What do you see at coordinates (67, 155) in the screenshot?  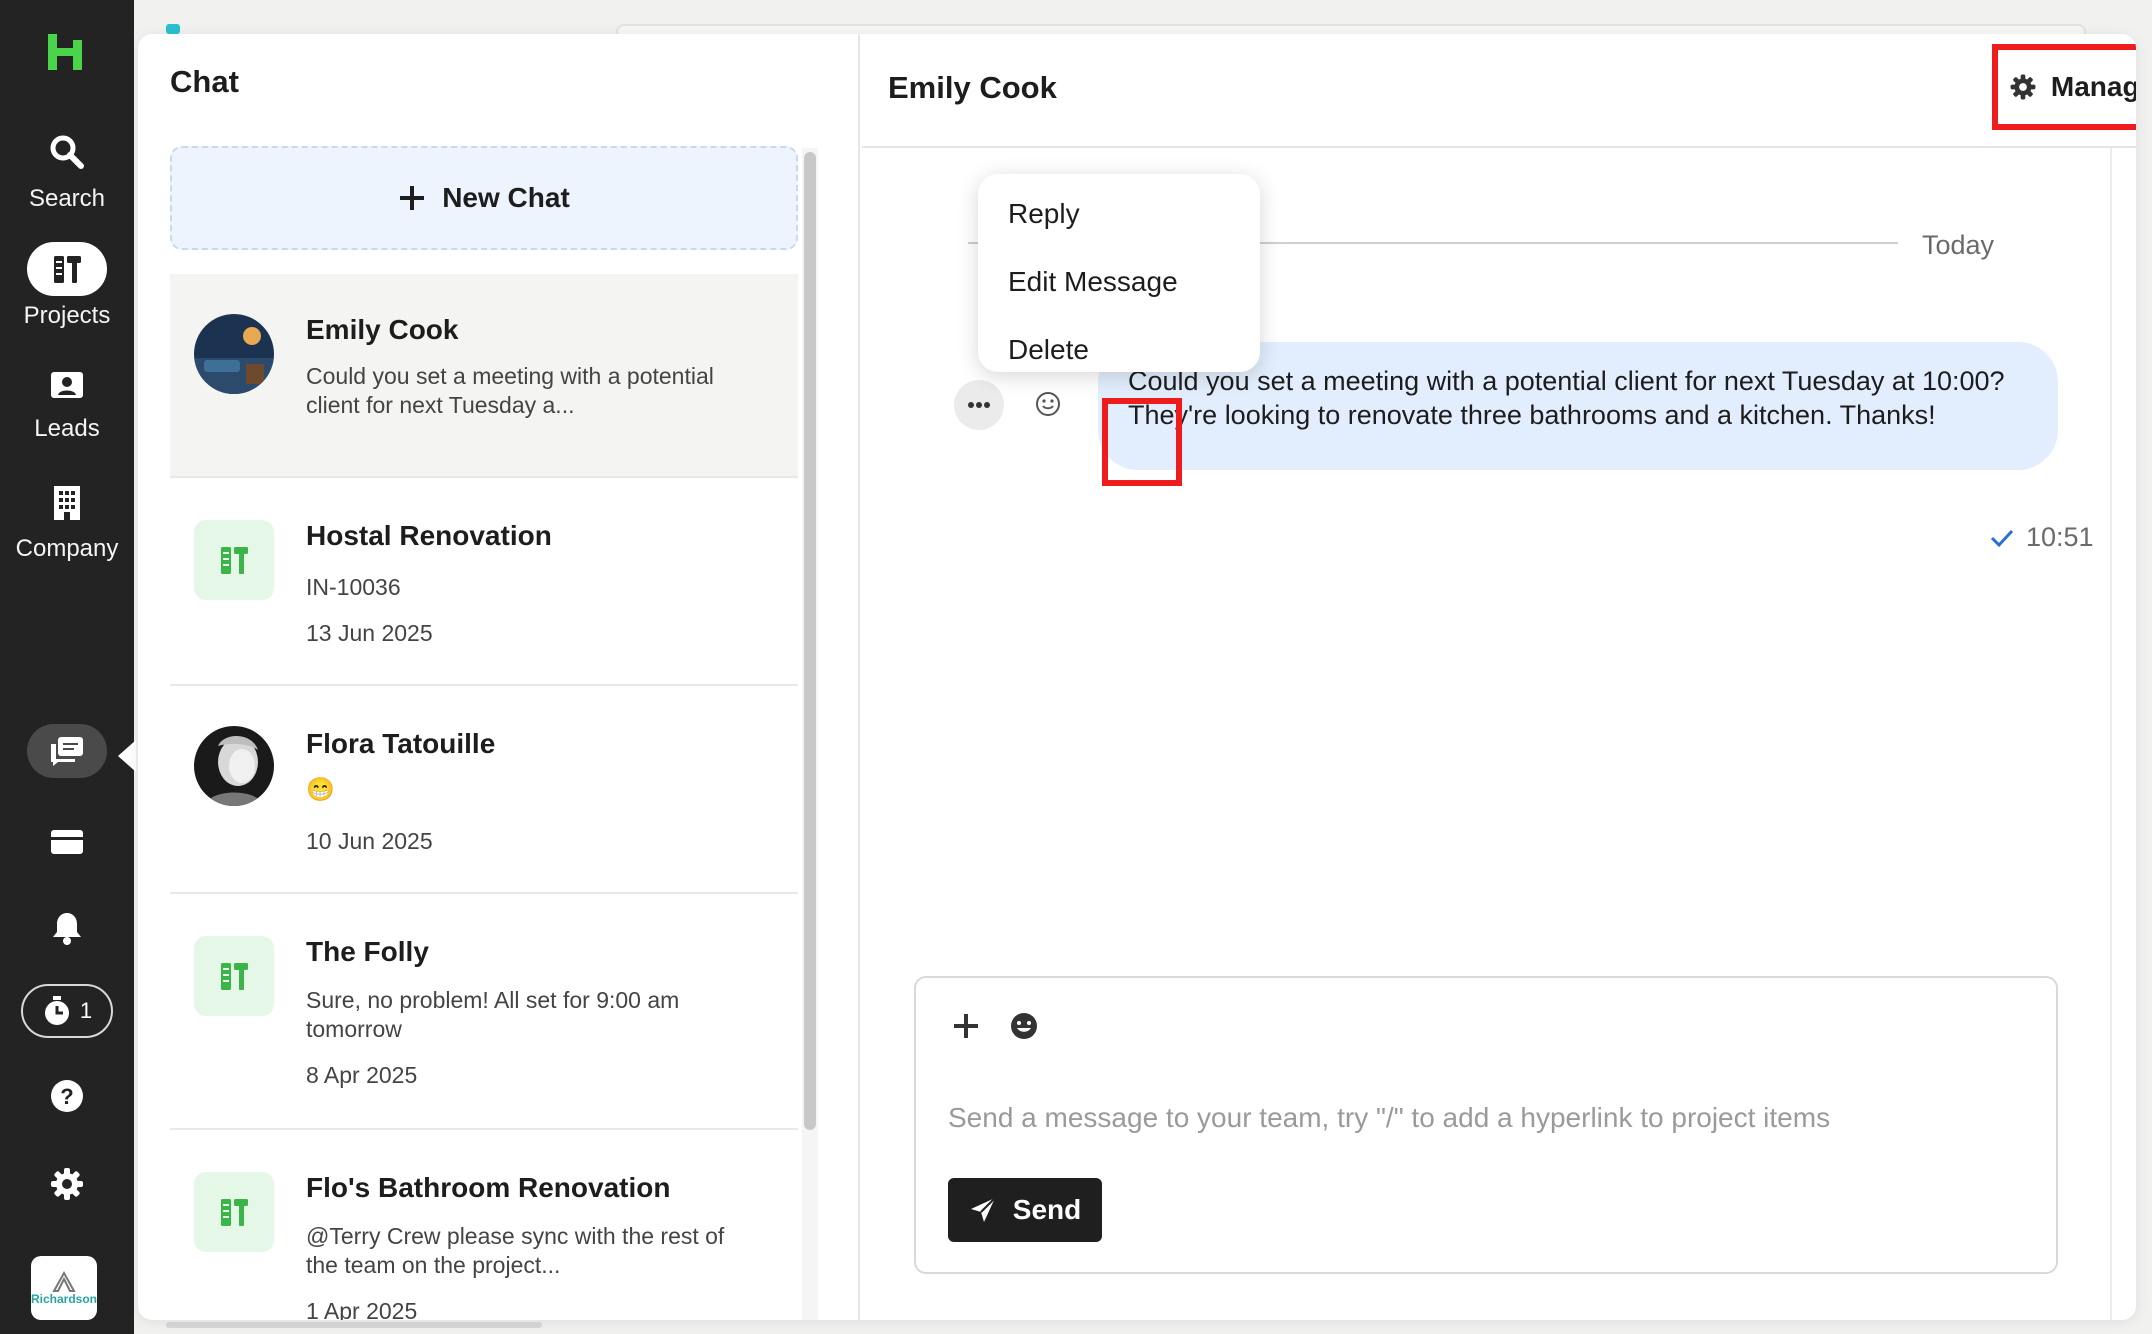 I see `search-icon` at bounding box center [67, 155].